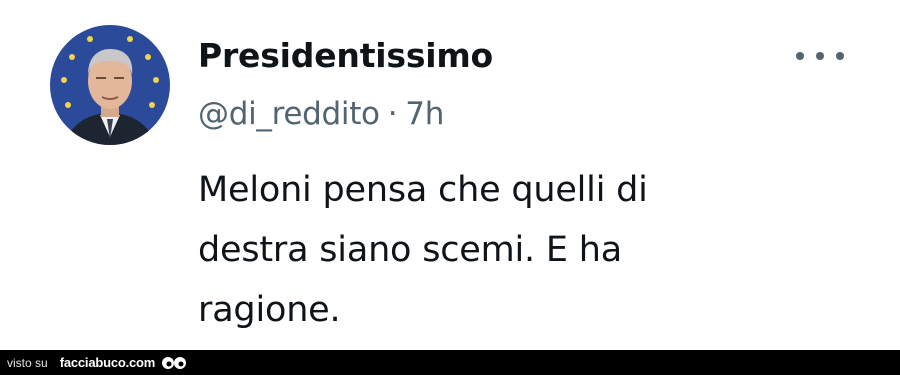 This screenshot has width=900, height=375. I want to click on timestamp: 7h, so click(424, 114).